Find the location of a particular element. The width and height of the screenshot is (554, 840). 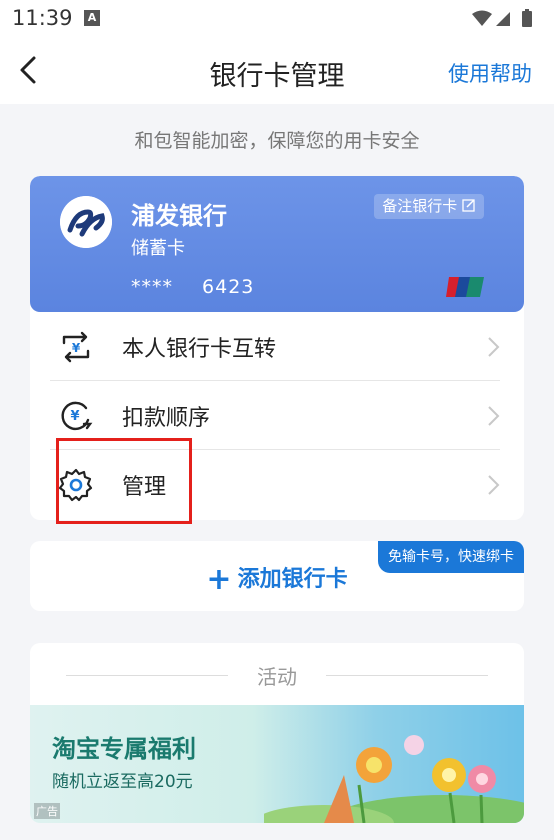

divider is located at coordinates (407, 675).